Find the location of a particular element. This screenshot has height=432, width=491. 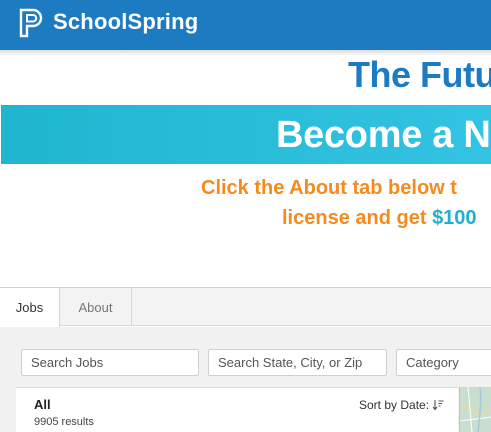

search-jobs-input: Search Jobs is located at coordinates (110, 362).